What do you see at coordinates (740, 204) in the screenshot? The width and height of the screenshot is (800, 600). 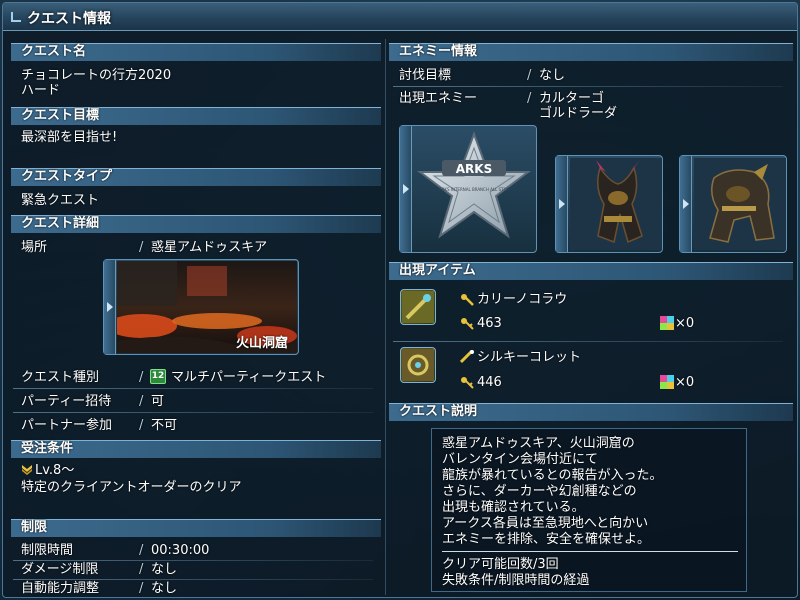 I see `enemy-2-image` at bounding box center [740, 204].